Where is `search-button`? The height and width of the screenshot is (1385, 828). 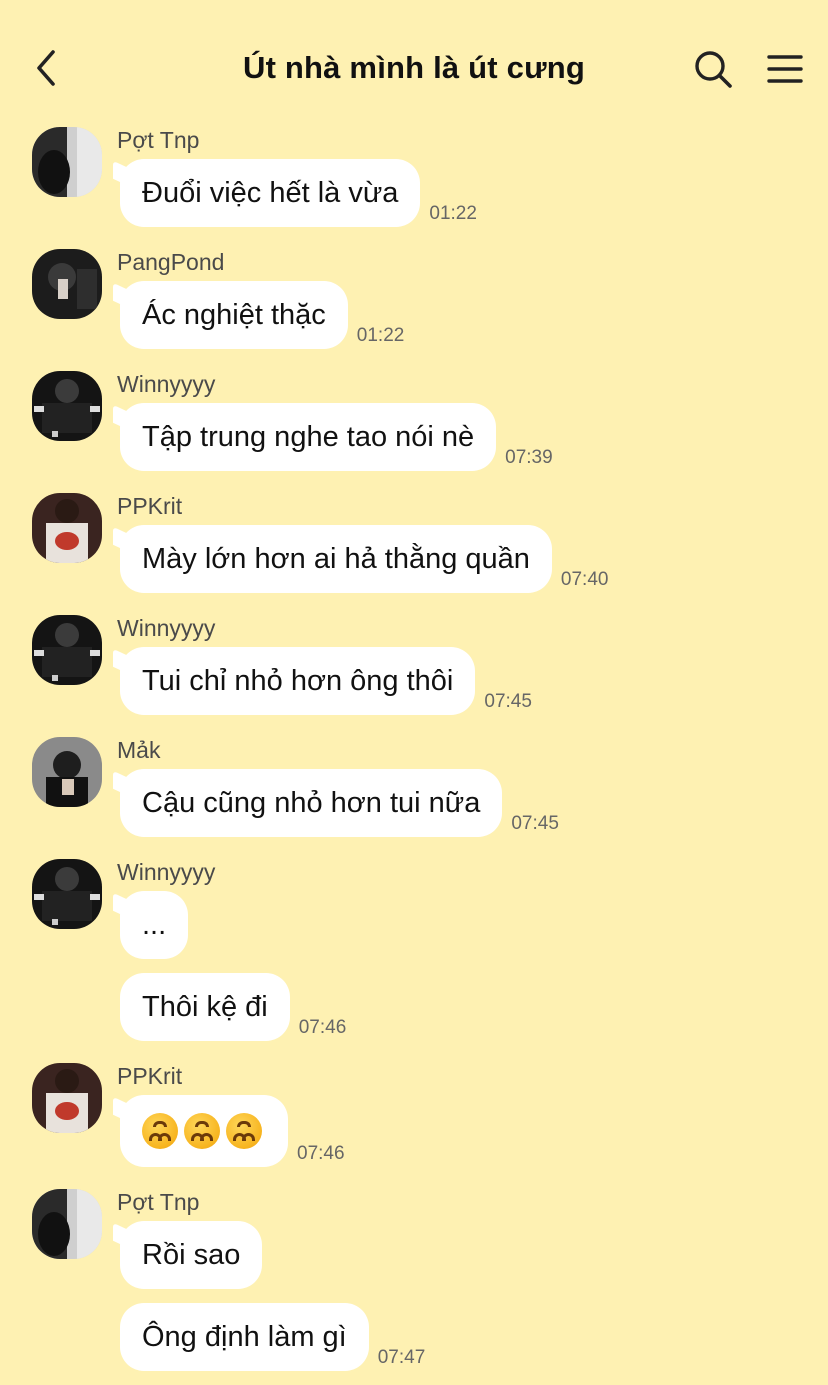
search-button is located at coordinates (713, 69).